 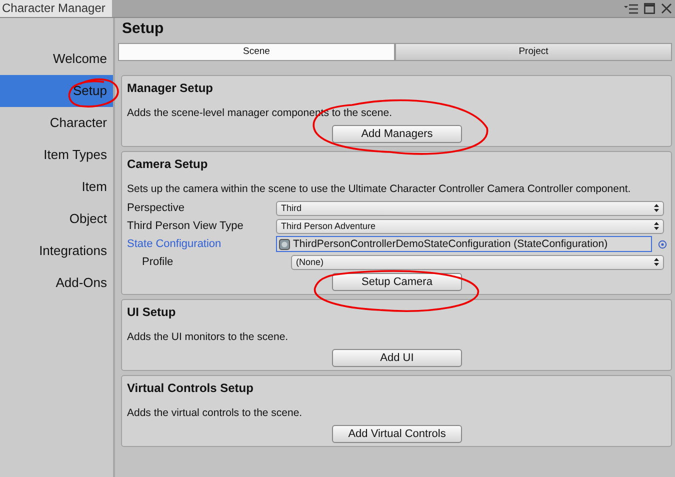 I want to click on tab: Project, so click(x=533, y=52).